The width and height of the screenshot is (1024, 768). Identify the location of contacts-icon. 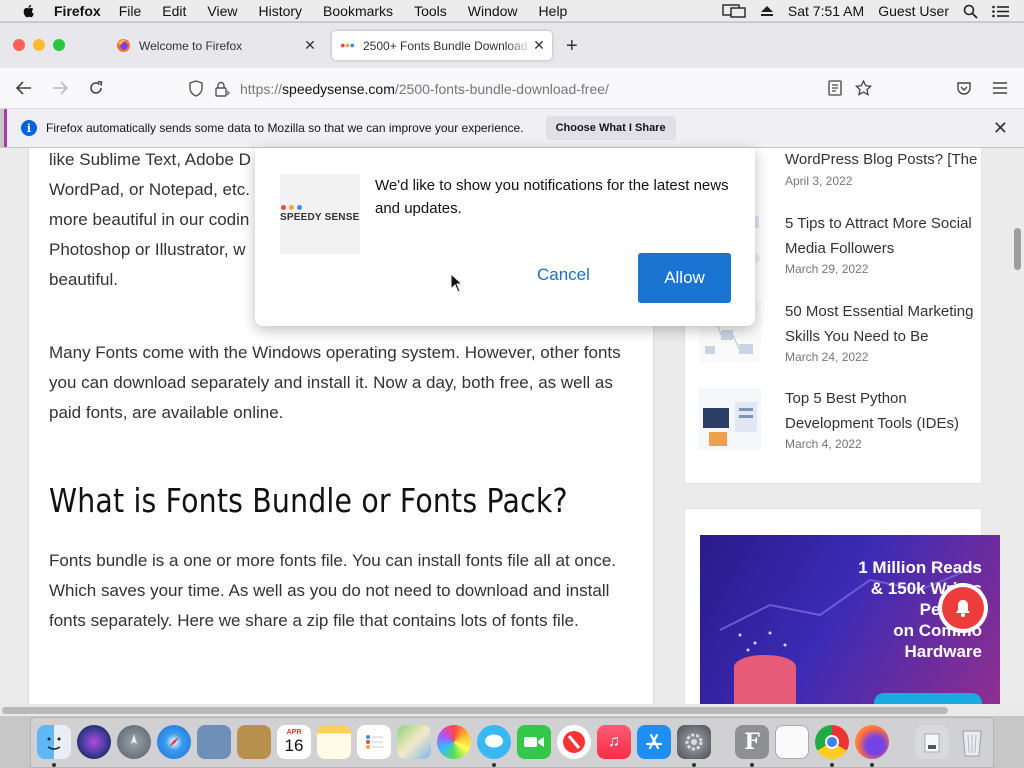
(254, 742).